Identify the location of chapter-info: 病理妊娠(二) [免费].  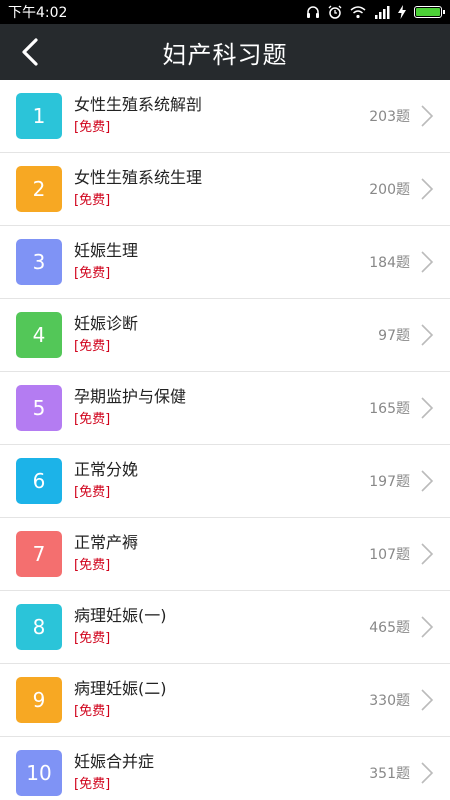
(221, 700).